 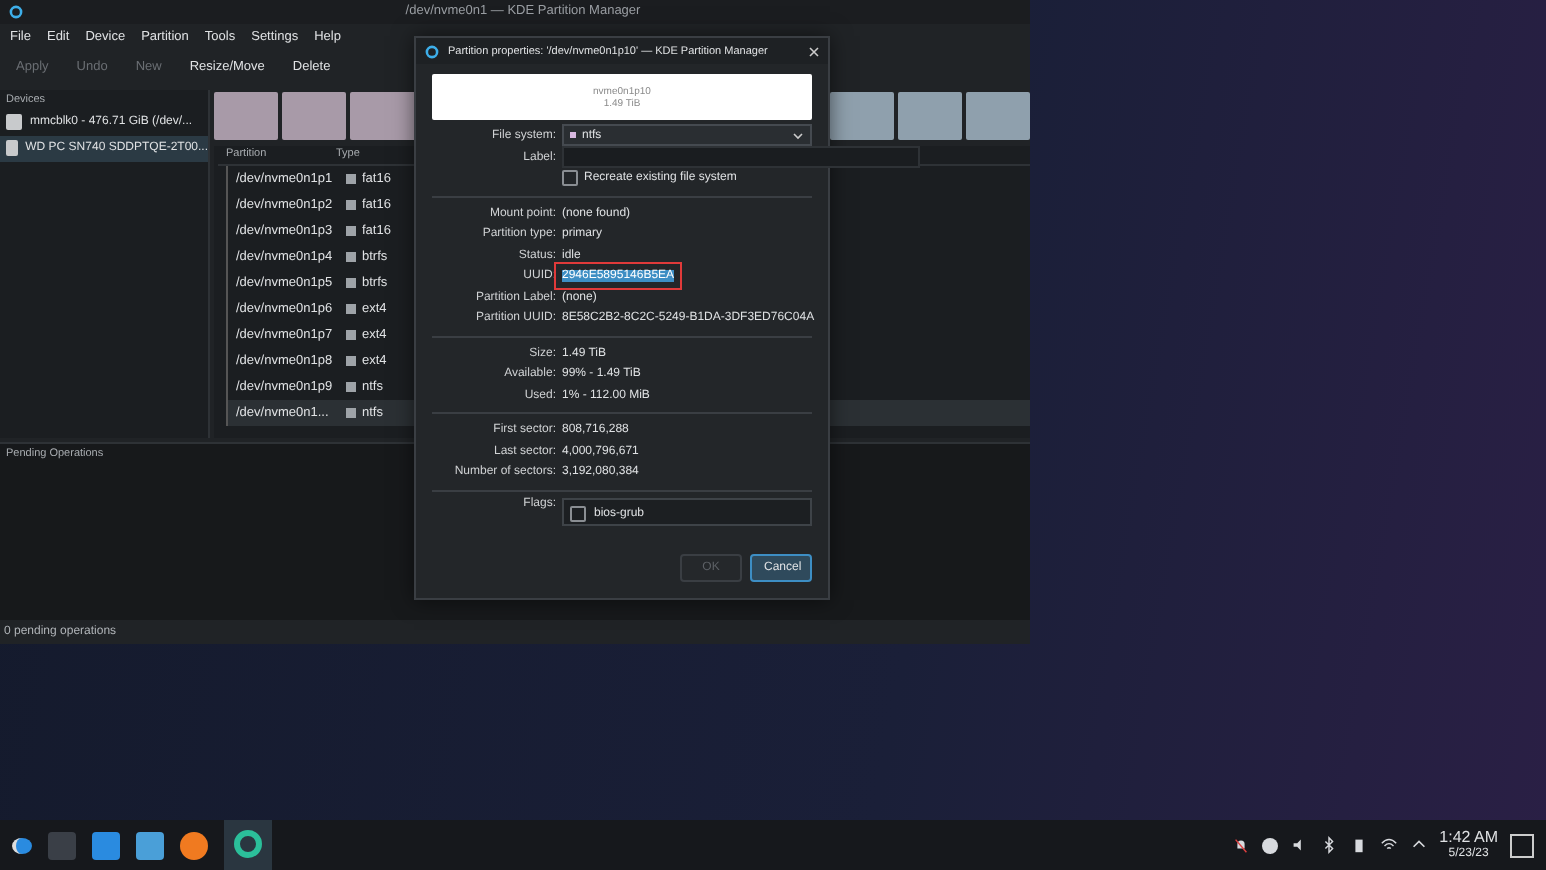 I want to click on caret-icon, so click(x=798, y=135).